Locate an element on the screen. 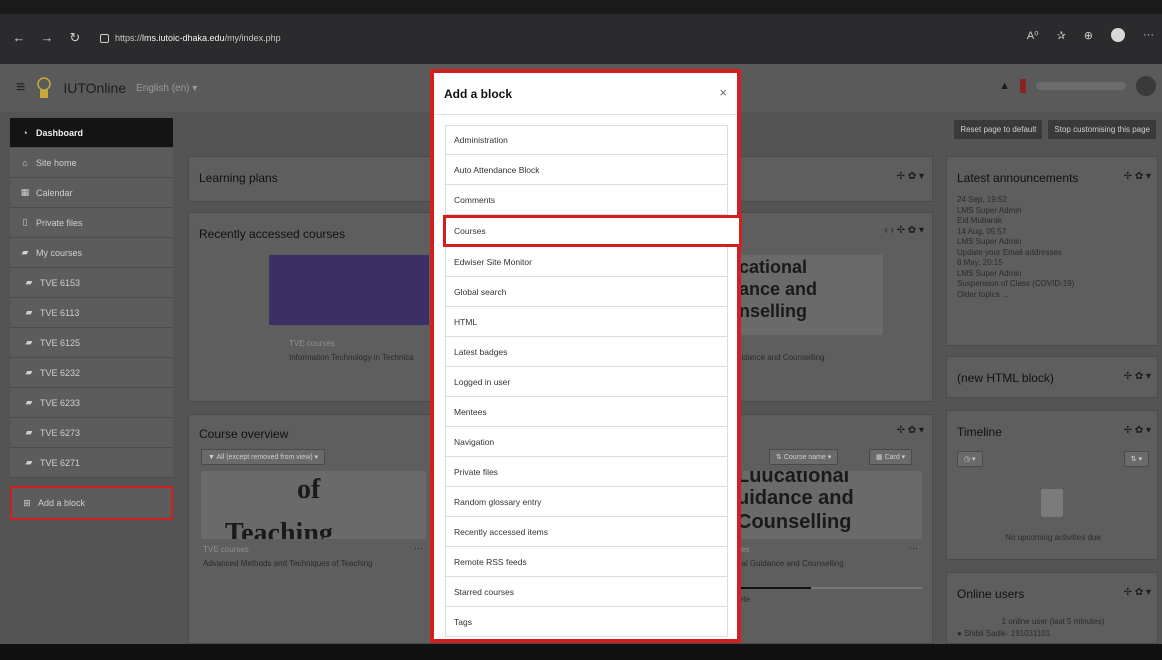  close-icon: × is located at coordinates (723, 92).